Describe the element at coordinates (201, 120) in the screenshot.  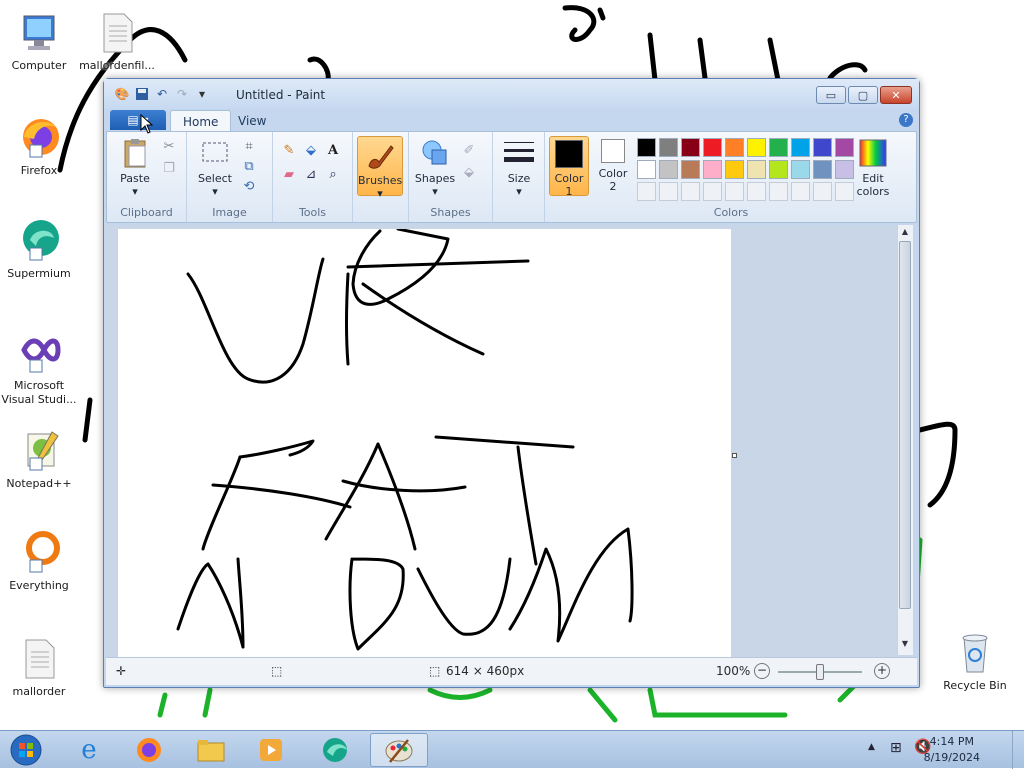
I see `tab-home: Home` at that location.